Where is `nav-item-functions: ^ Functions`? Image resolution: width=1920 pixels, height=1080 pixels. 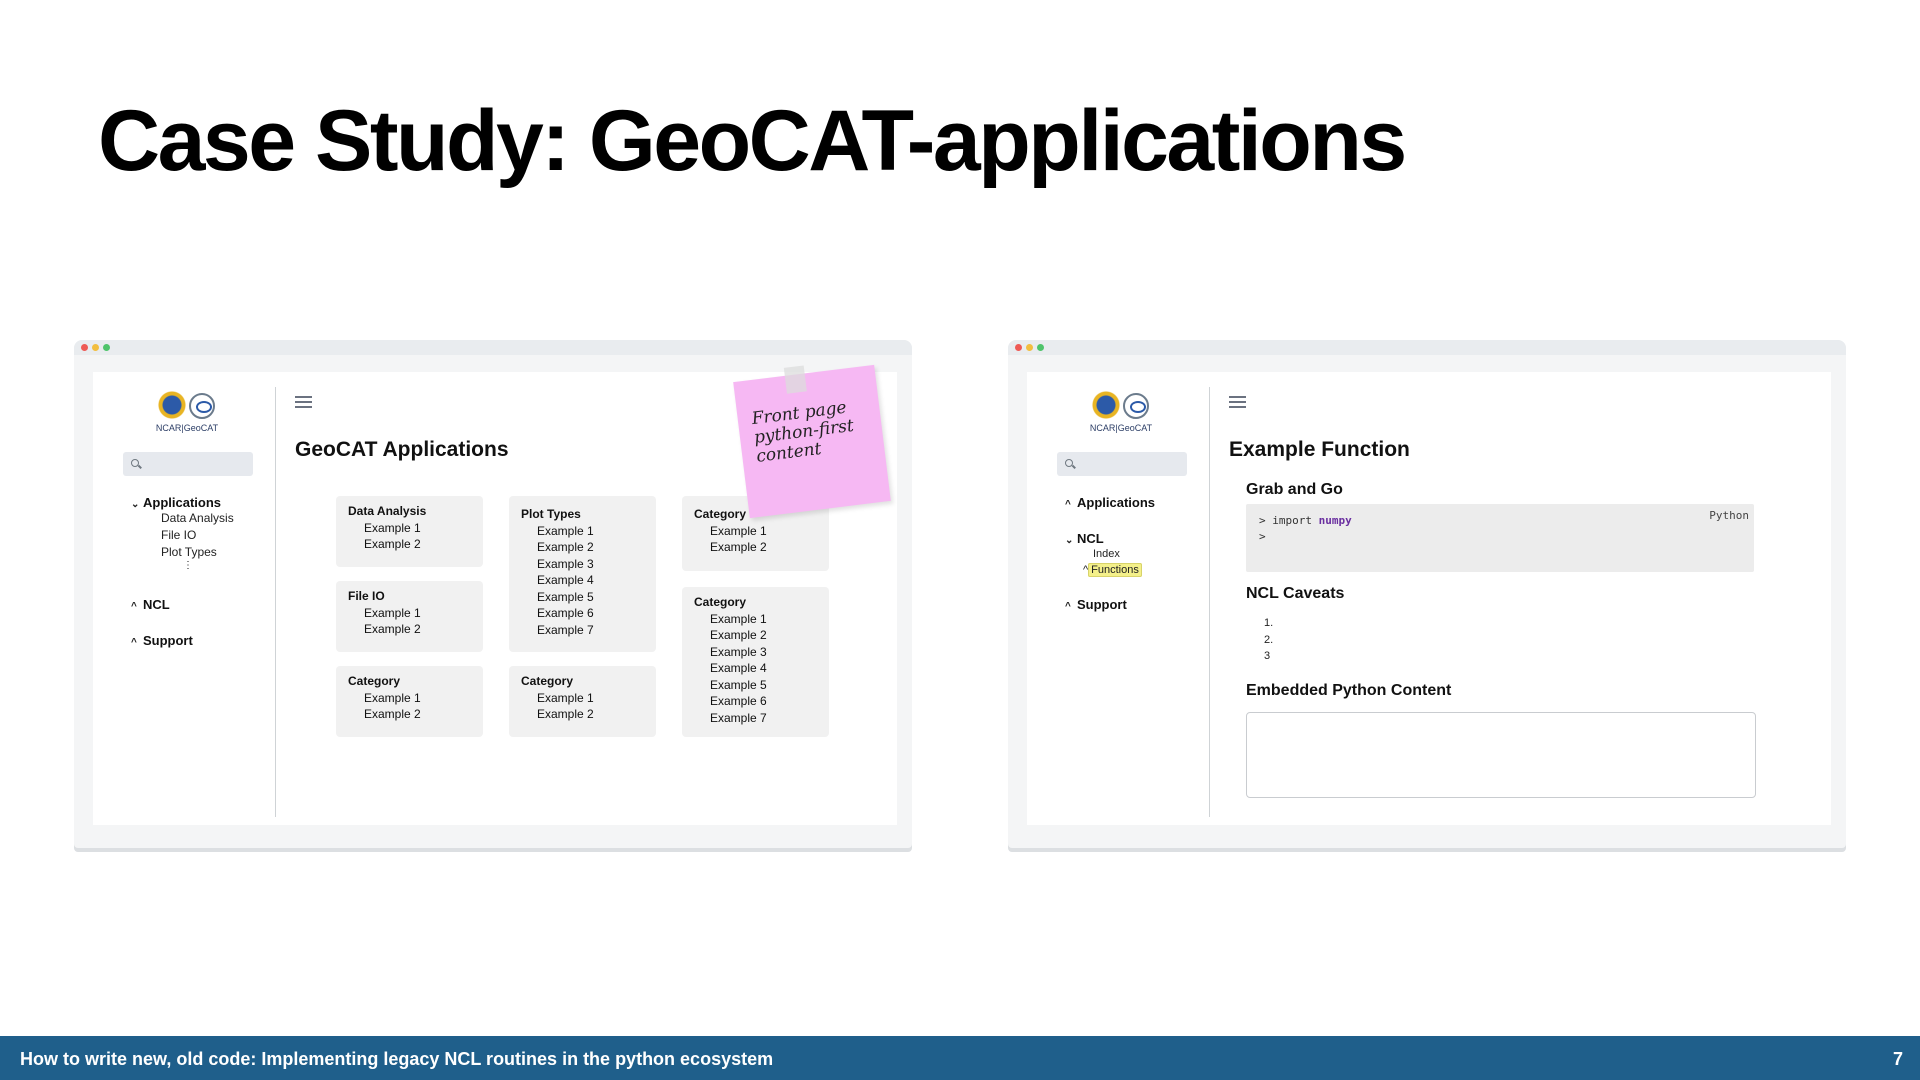
nav-item-functions: ^ Functions is located at coordinates (1103, 570).